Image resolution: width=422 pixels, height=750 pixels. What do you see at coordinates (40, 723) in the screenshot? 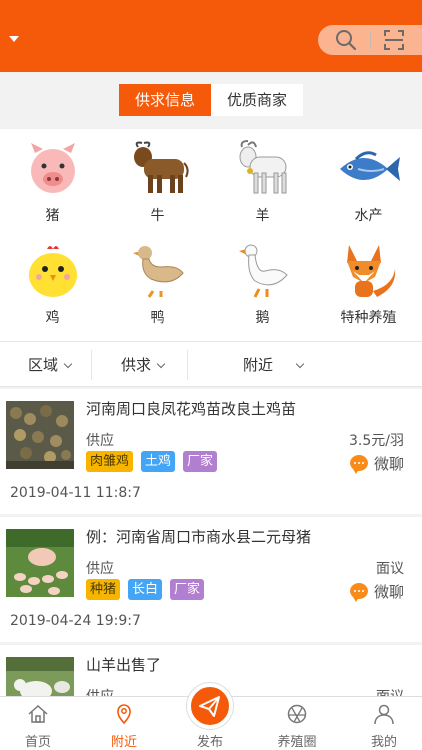
I see `nav-home: 首页` at bounding box center [40, 723].